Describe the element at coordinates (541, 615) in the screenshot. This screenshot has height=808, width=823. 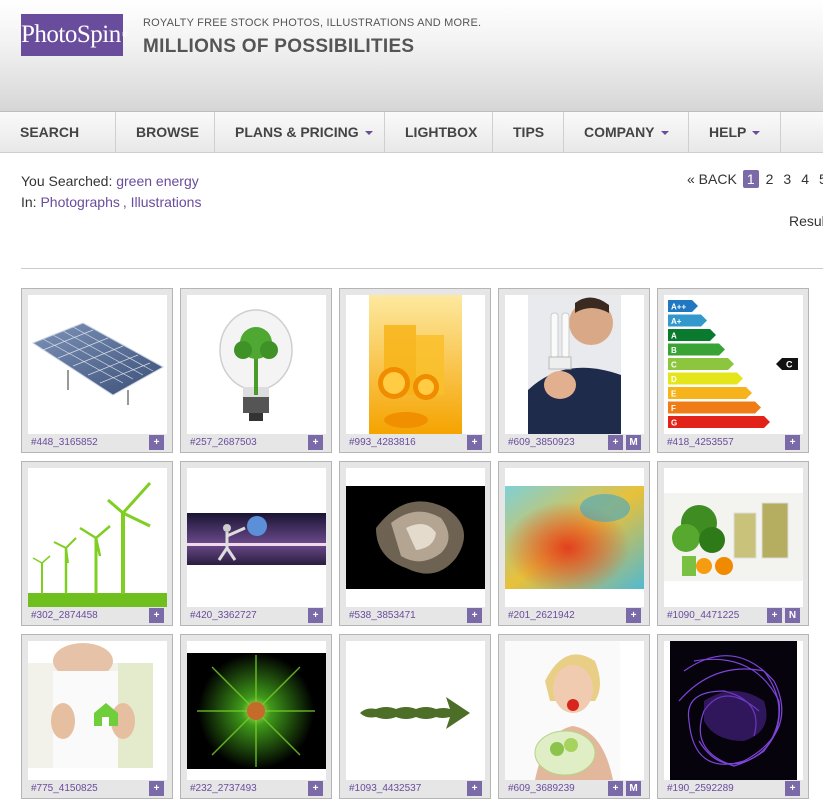
I see `image-id-link: #201_2621942` at that location.